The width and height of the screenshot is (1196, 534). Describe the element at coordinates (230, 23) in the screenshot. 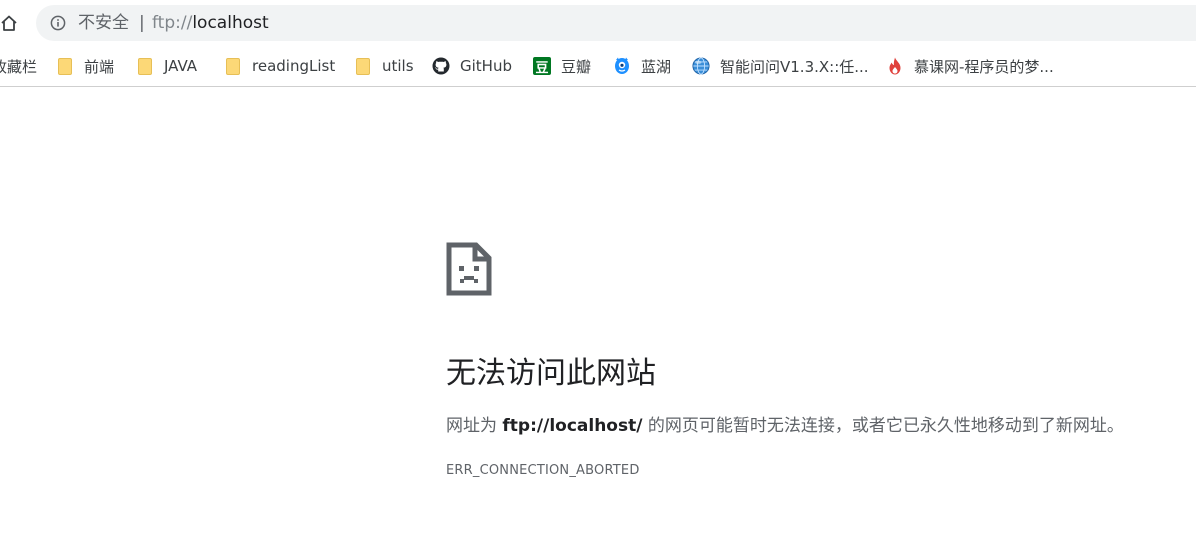

I see `url-host: localhost` at that location.